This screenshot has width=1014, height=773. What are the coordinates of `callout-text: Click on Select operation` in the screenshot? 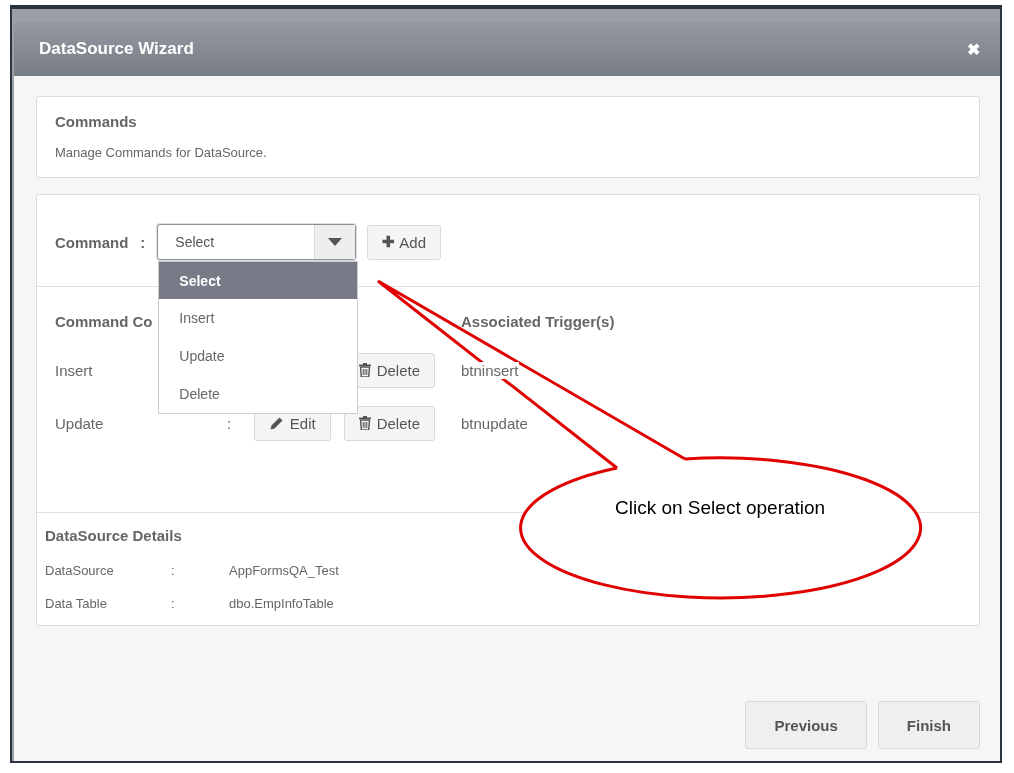 It's located at (720, 508).